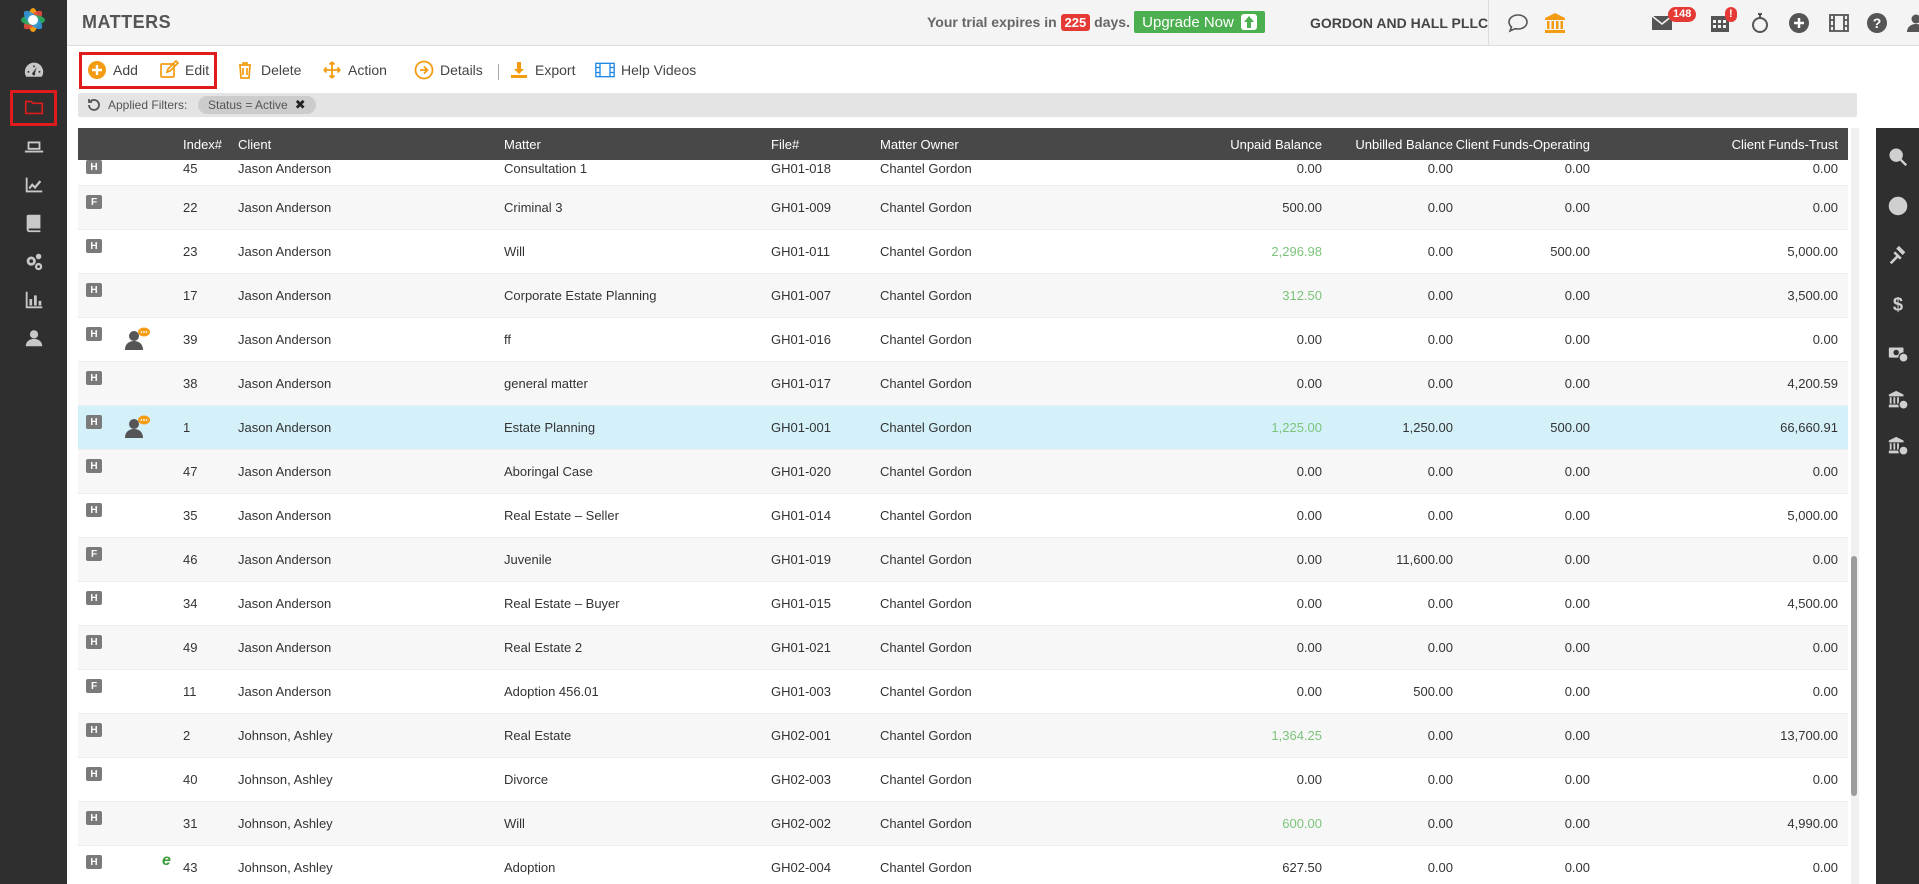  Describe the element at coordinates (33, 147) in the screenshot. I see `nav-laptop` at that location.